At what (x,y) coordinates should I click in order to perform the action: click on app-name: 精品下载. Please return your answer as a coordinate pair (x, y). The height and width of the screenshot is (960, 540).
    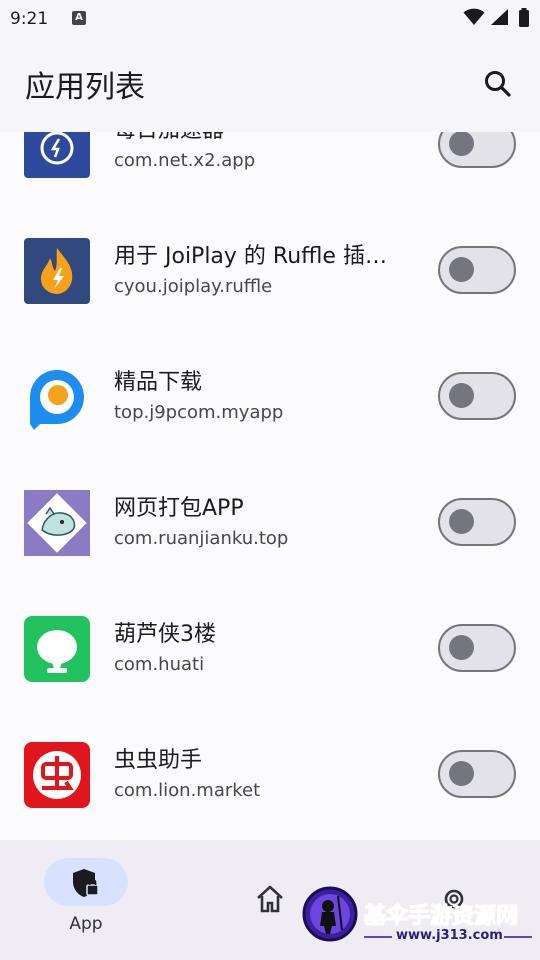
    Looking at the image, I should click on (158, 382).